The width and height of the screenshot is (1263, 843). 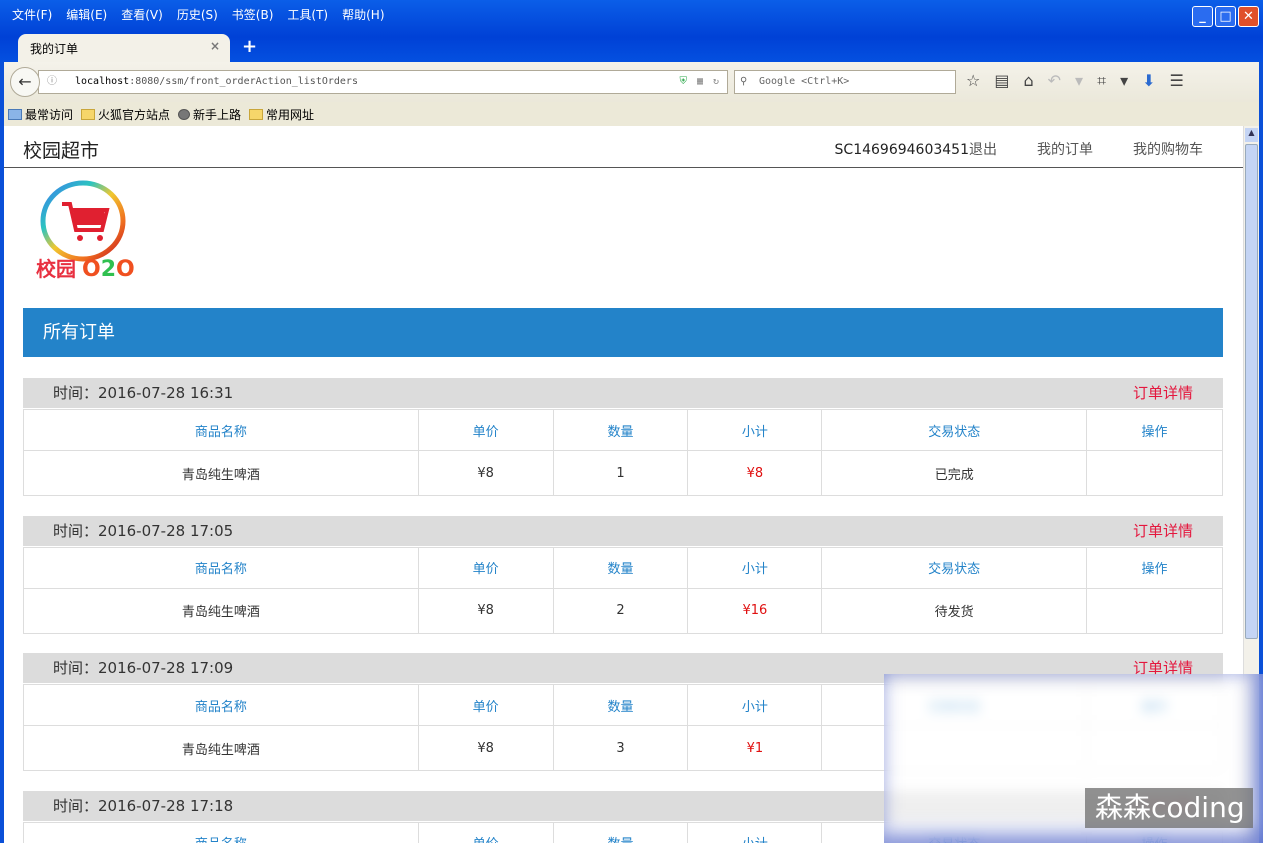 I want to click on my-orders-link: 我的订单, so click(x=1065, y=149).